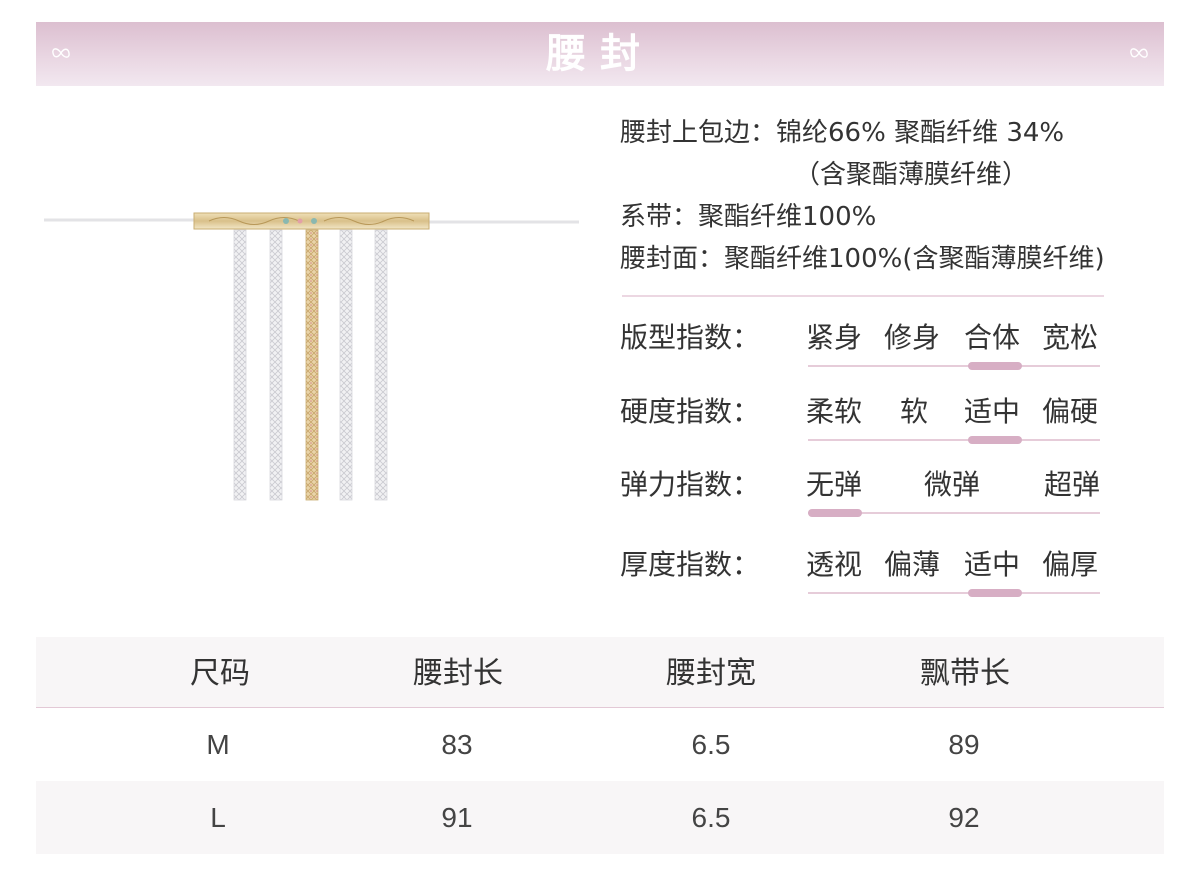  I want to click on title-banner: 腰封, so click(600, 54).